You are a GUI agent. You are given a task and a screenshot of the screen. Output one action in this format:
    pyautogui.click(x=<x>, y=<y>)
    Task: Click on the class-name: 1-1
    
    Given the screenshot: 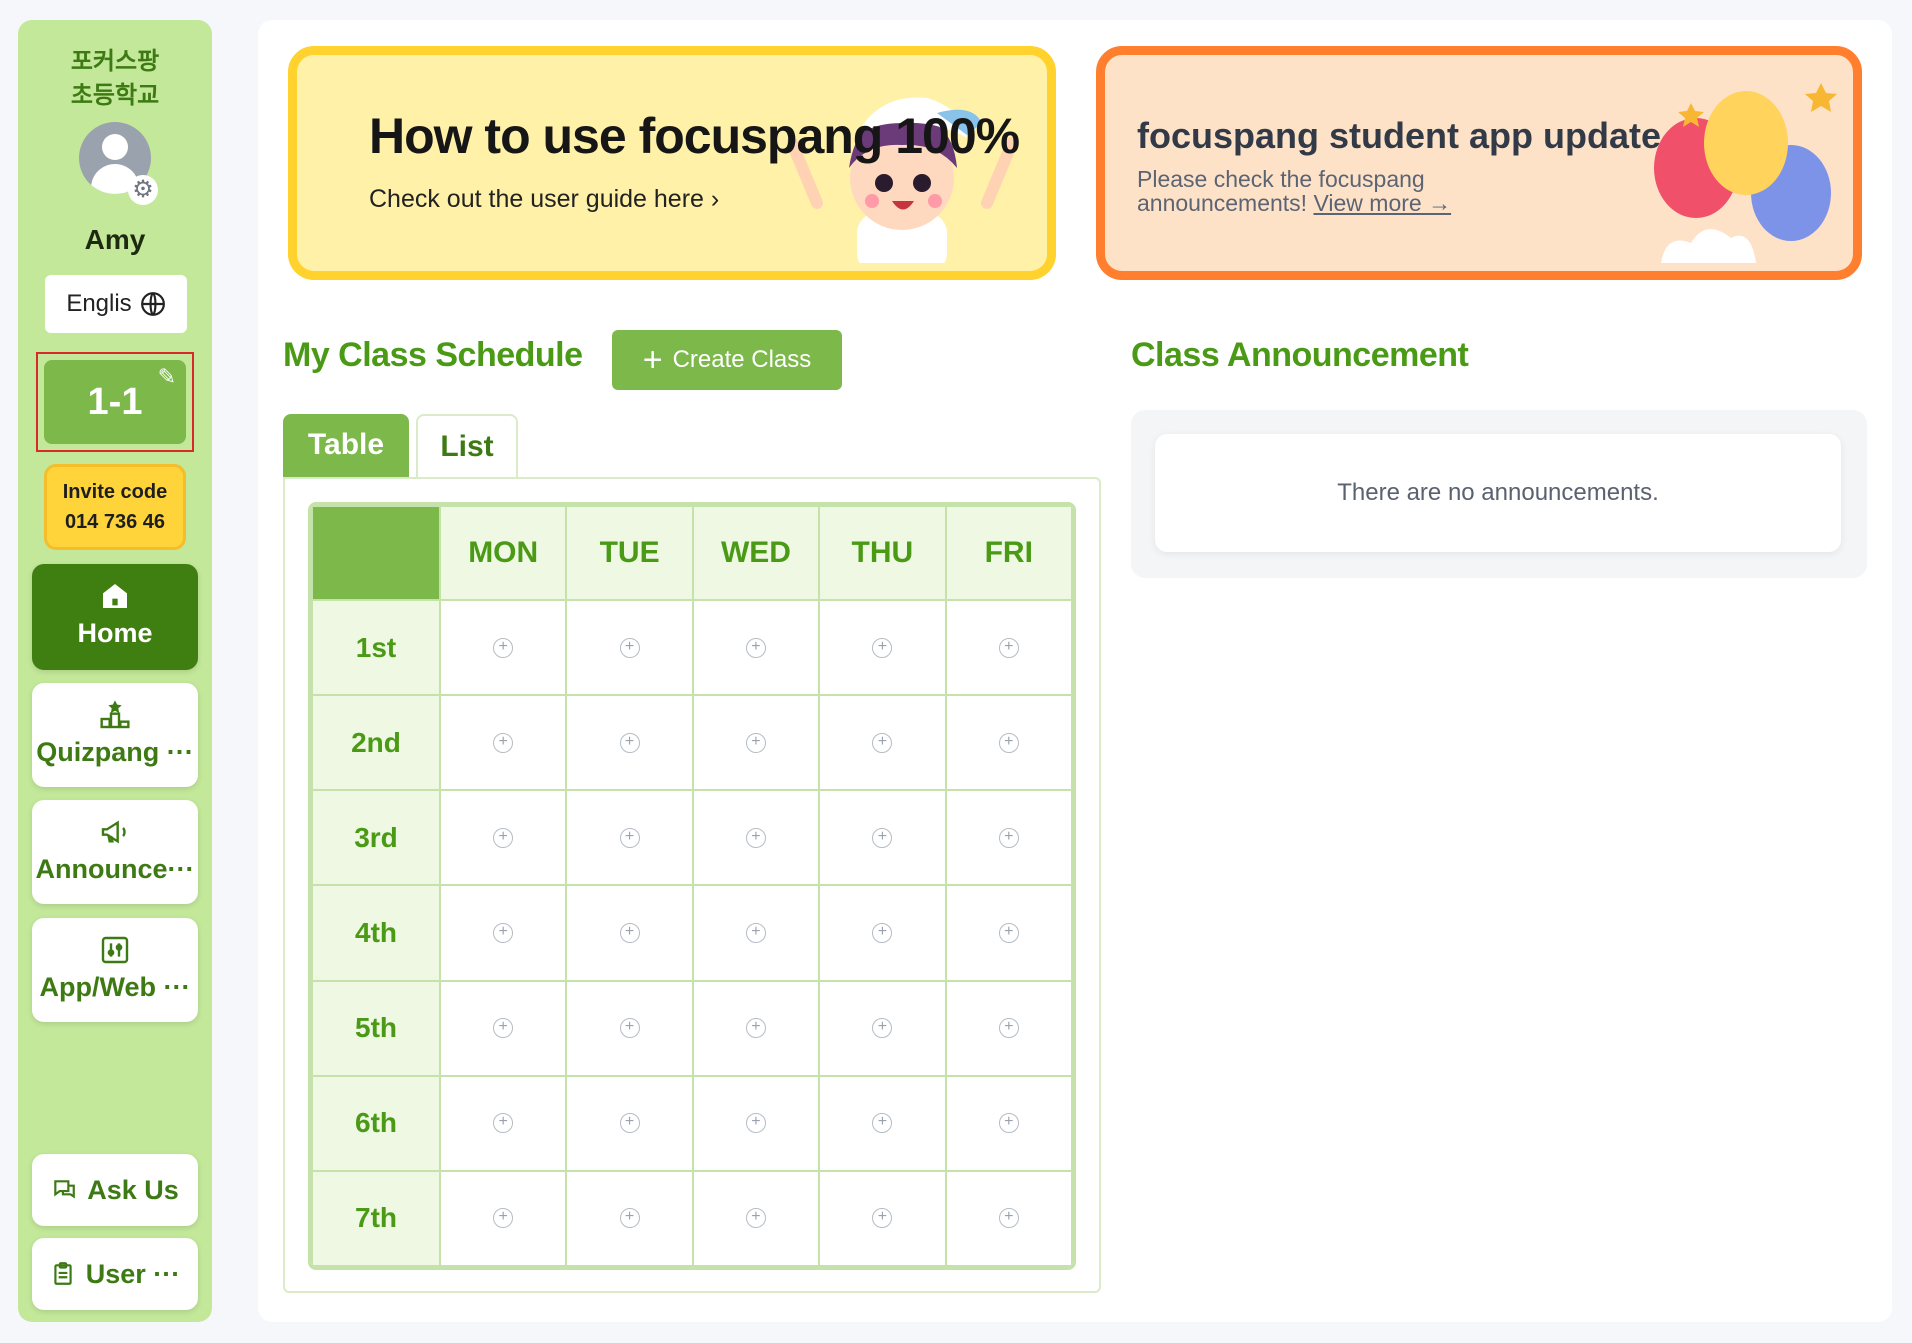 What is the action you would take?
    pyautogui.click(x=115, y=402)
    